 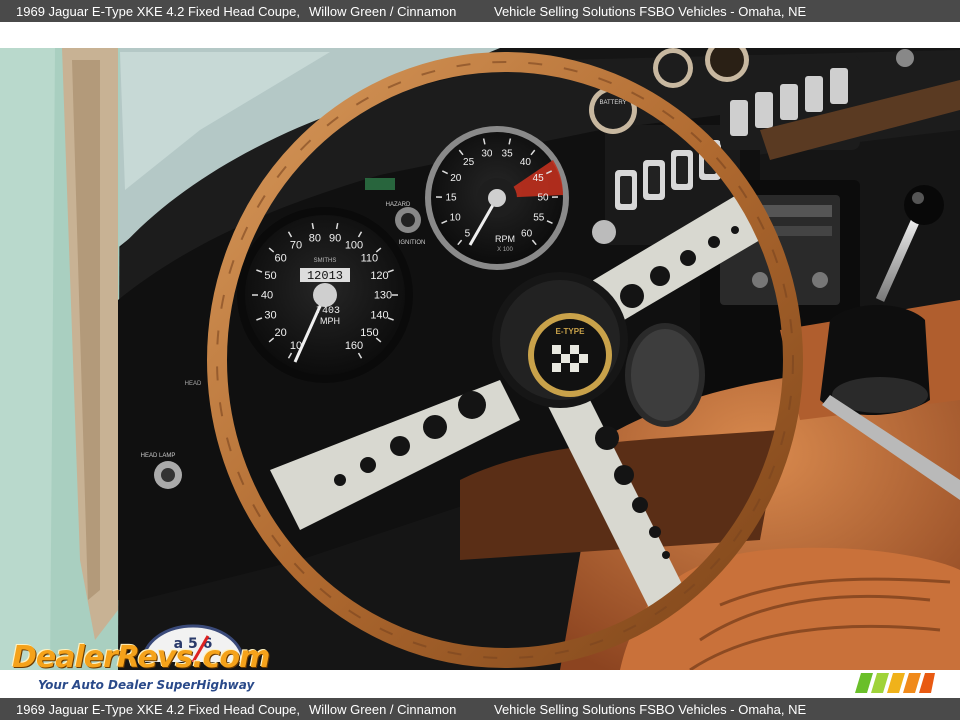 I want to click on gauge-tick-label: 70, so click(x=296, y=245).